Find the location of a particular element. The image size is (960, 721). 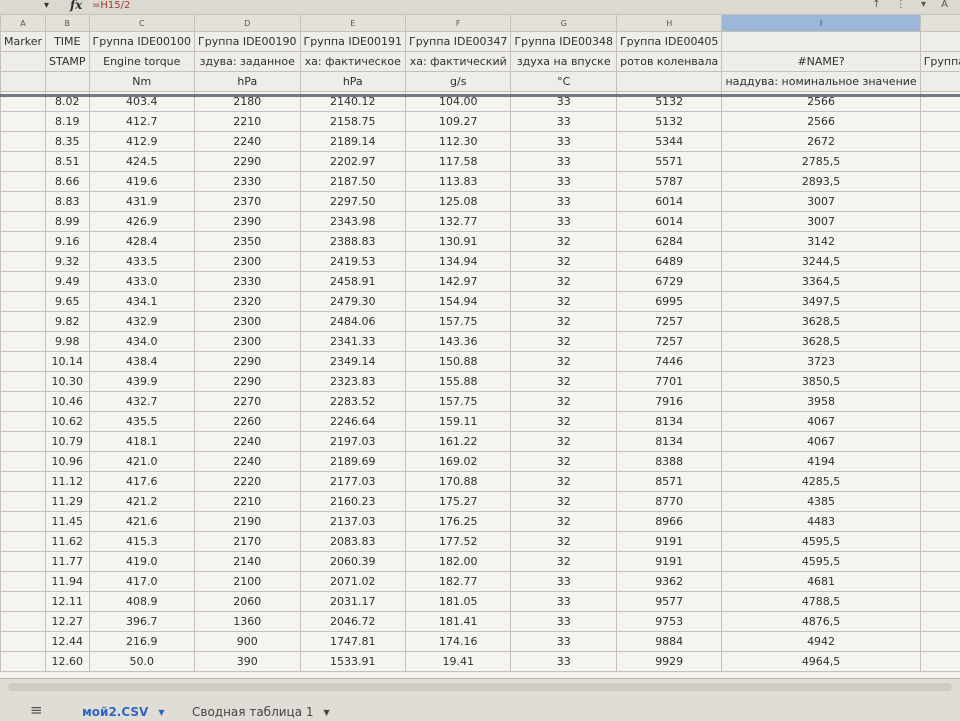

cell-j: 93.4 is located at coordinates (940, 262).